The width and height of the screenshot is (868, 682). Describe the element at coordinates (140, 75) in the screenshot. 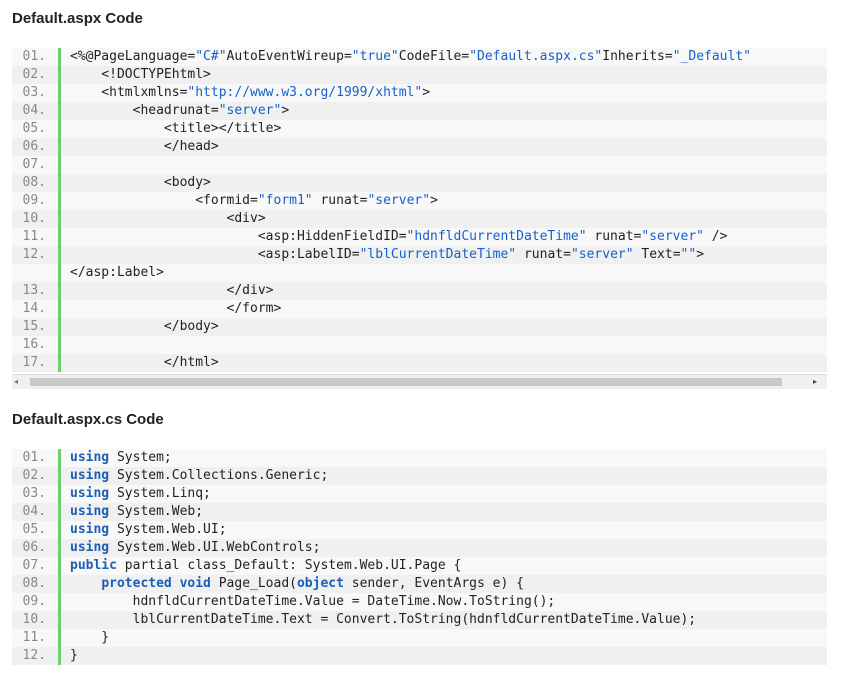

I see `code-text: <!DOCTYPEhtml>` at that location.